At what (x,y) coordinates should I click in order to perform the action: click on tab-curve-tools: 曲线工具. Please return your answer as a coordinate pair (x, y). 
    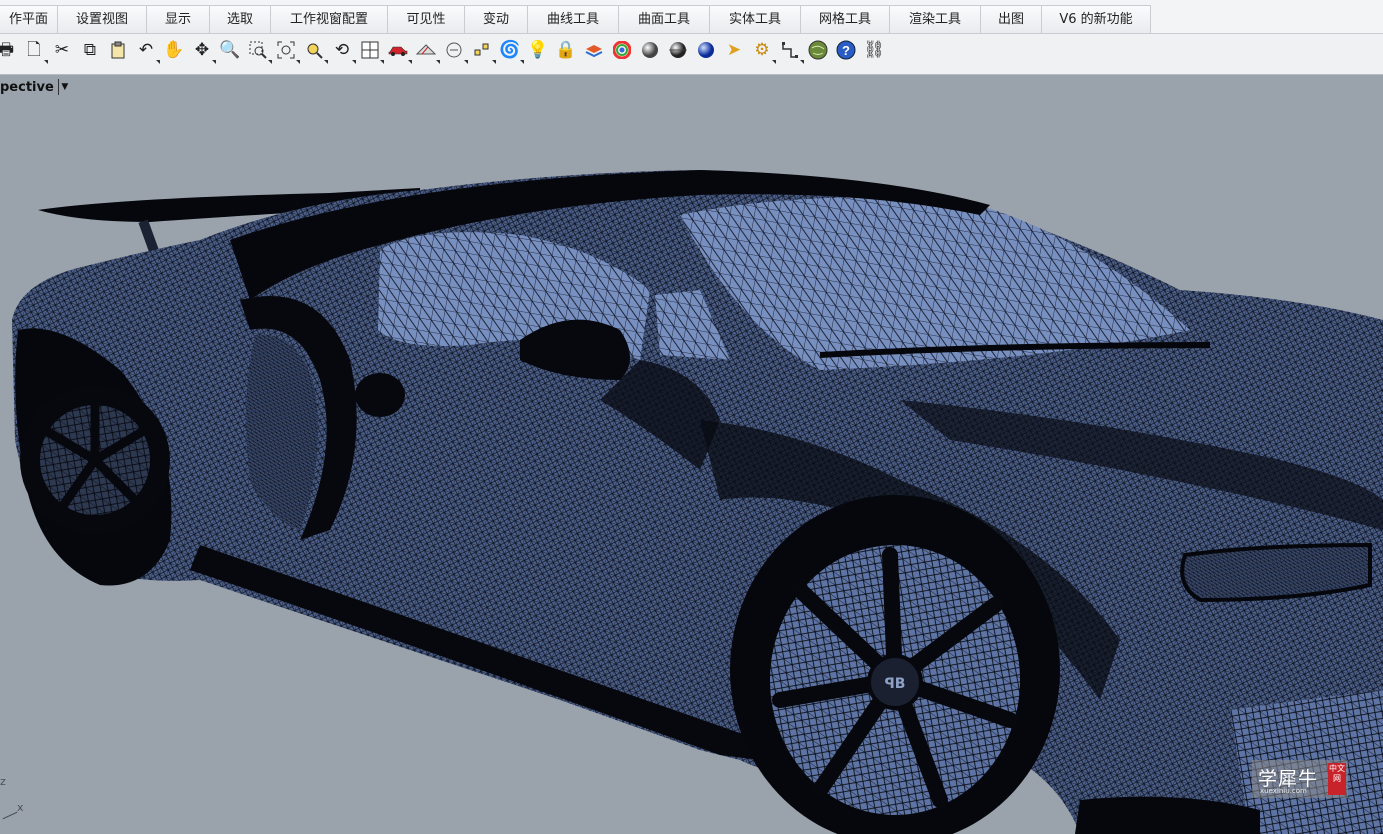
    Looking at the image, I should click on (573, 19).